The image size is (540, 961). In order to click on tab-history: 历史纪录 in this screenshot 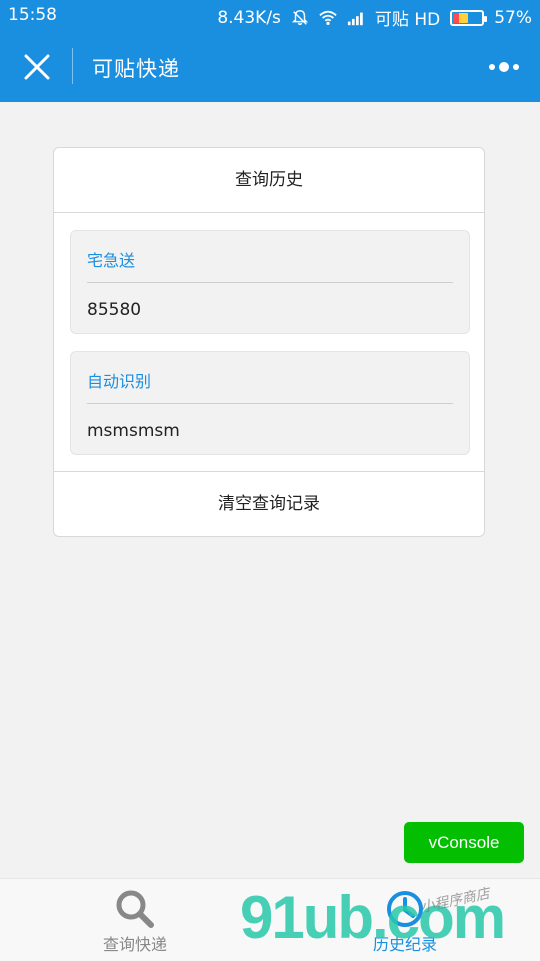, I will do `click(405, 920)`.